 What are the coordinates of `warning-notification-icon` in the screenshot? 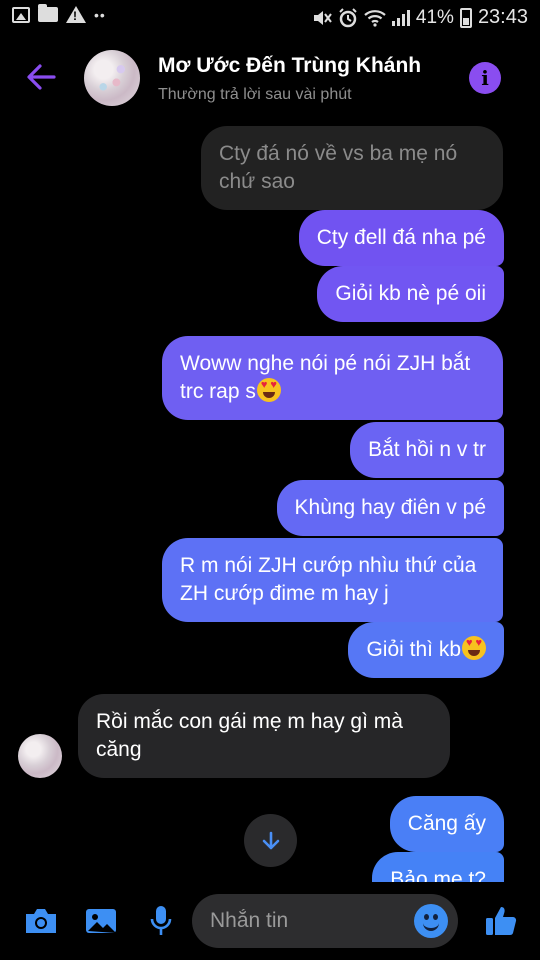 It's located at (76, 14).